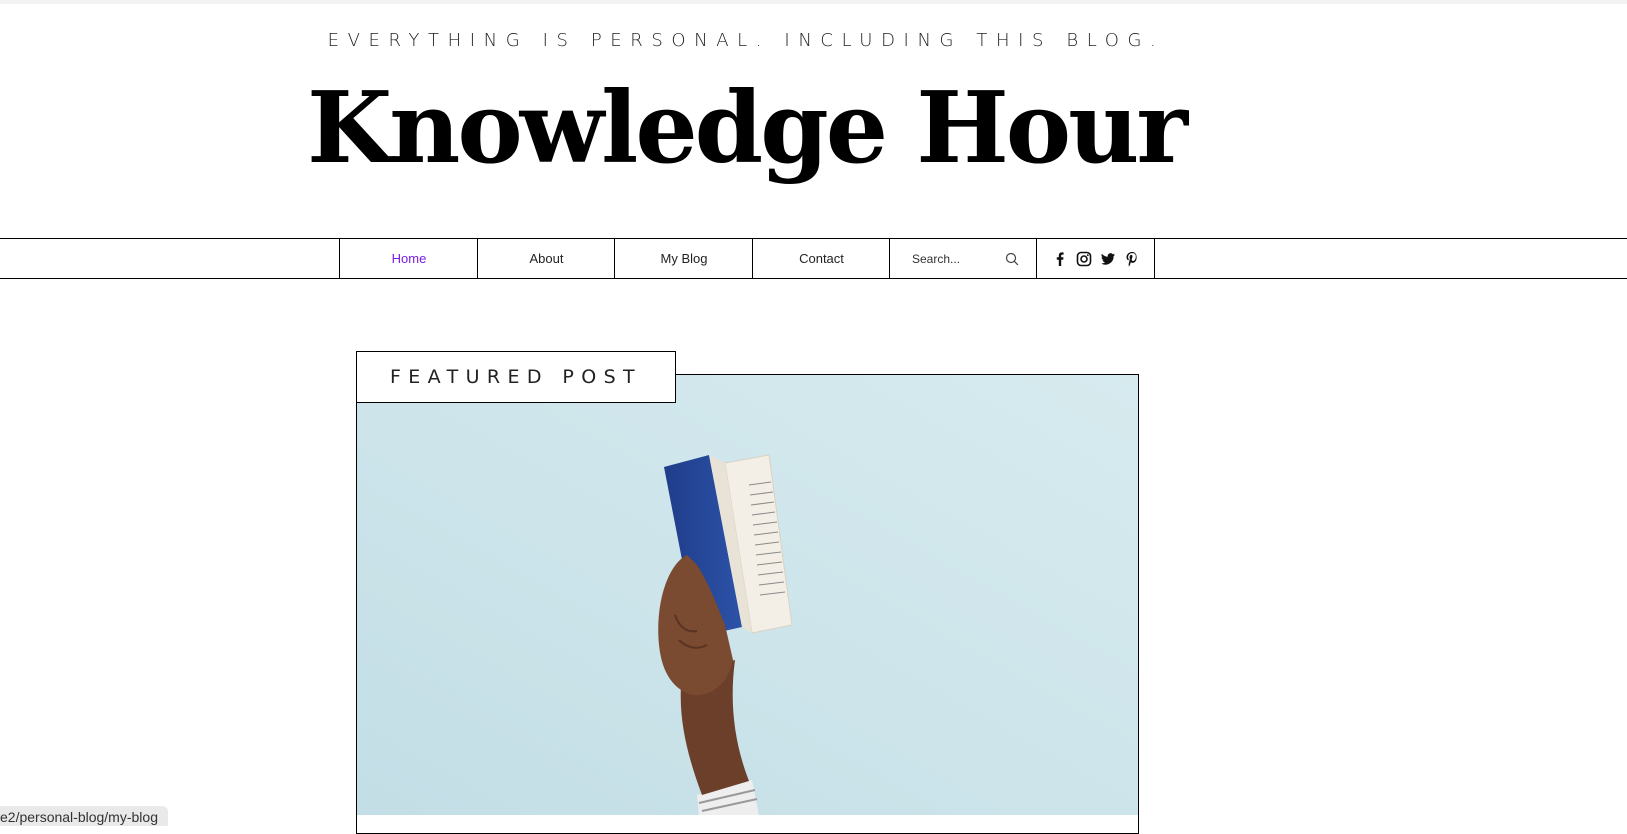  I want to click on facebook-icon, so click(1060, 259).